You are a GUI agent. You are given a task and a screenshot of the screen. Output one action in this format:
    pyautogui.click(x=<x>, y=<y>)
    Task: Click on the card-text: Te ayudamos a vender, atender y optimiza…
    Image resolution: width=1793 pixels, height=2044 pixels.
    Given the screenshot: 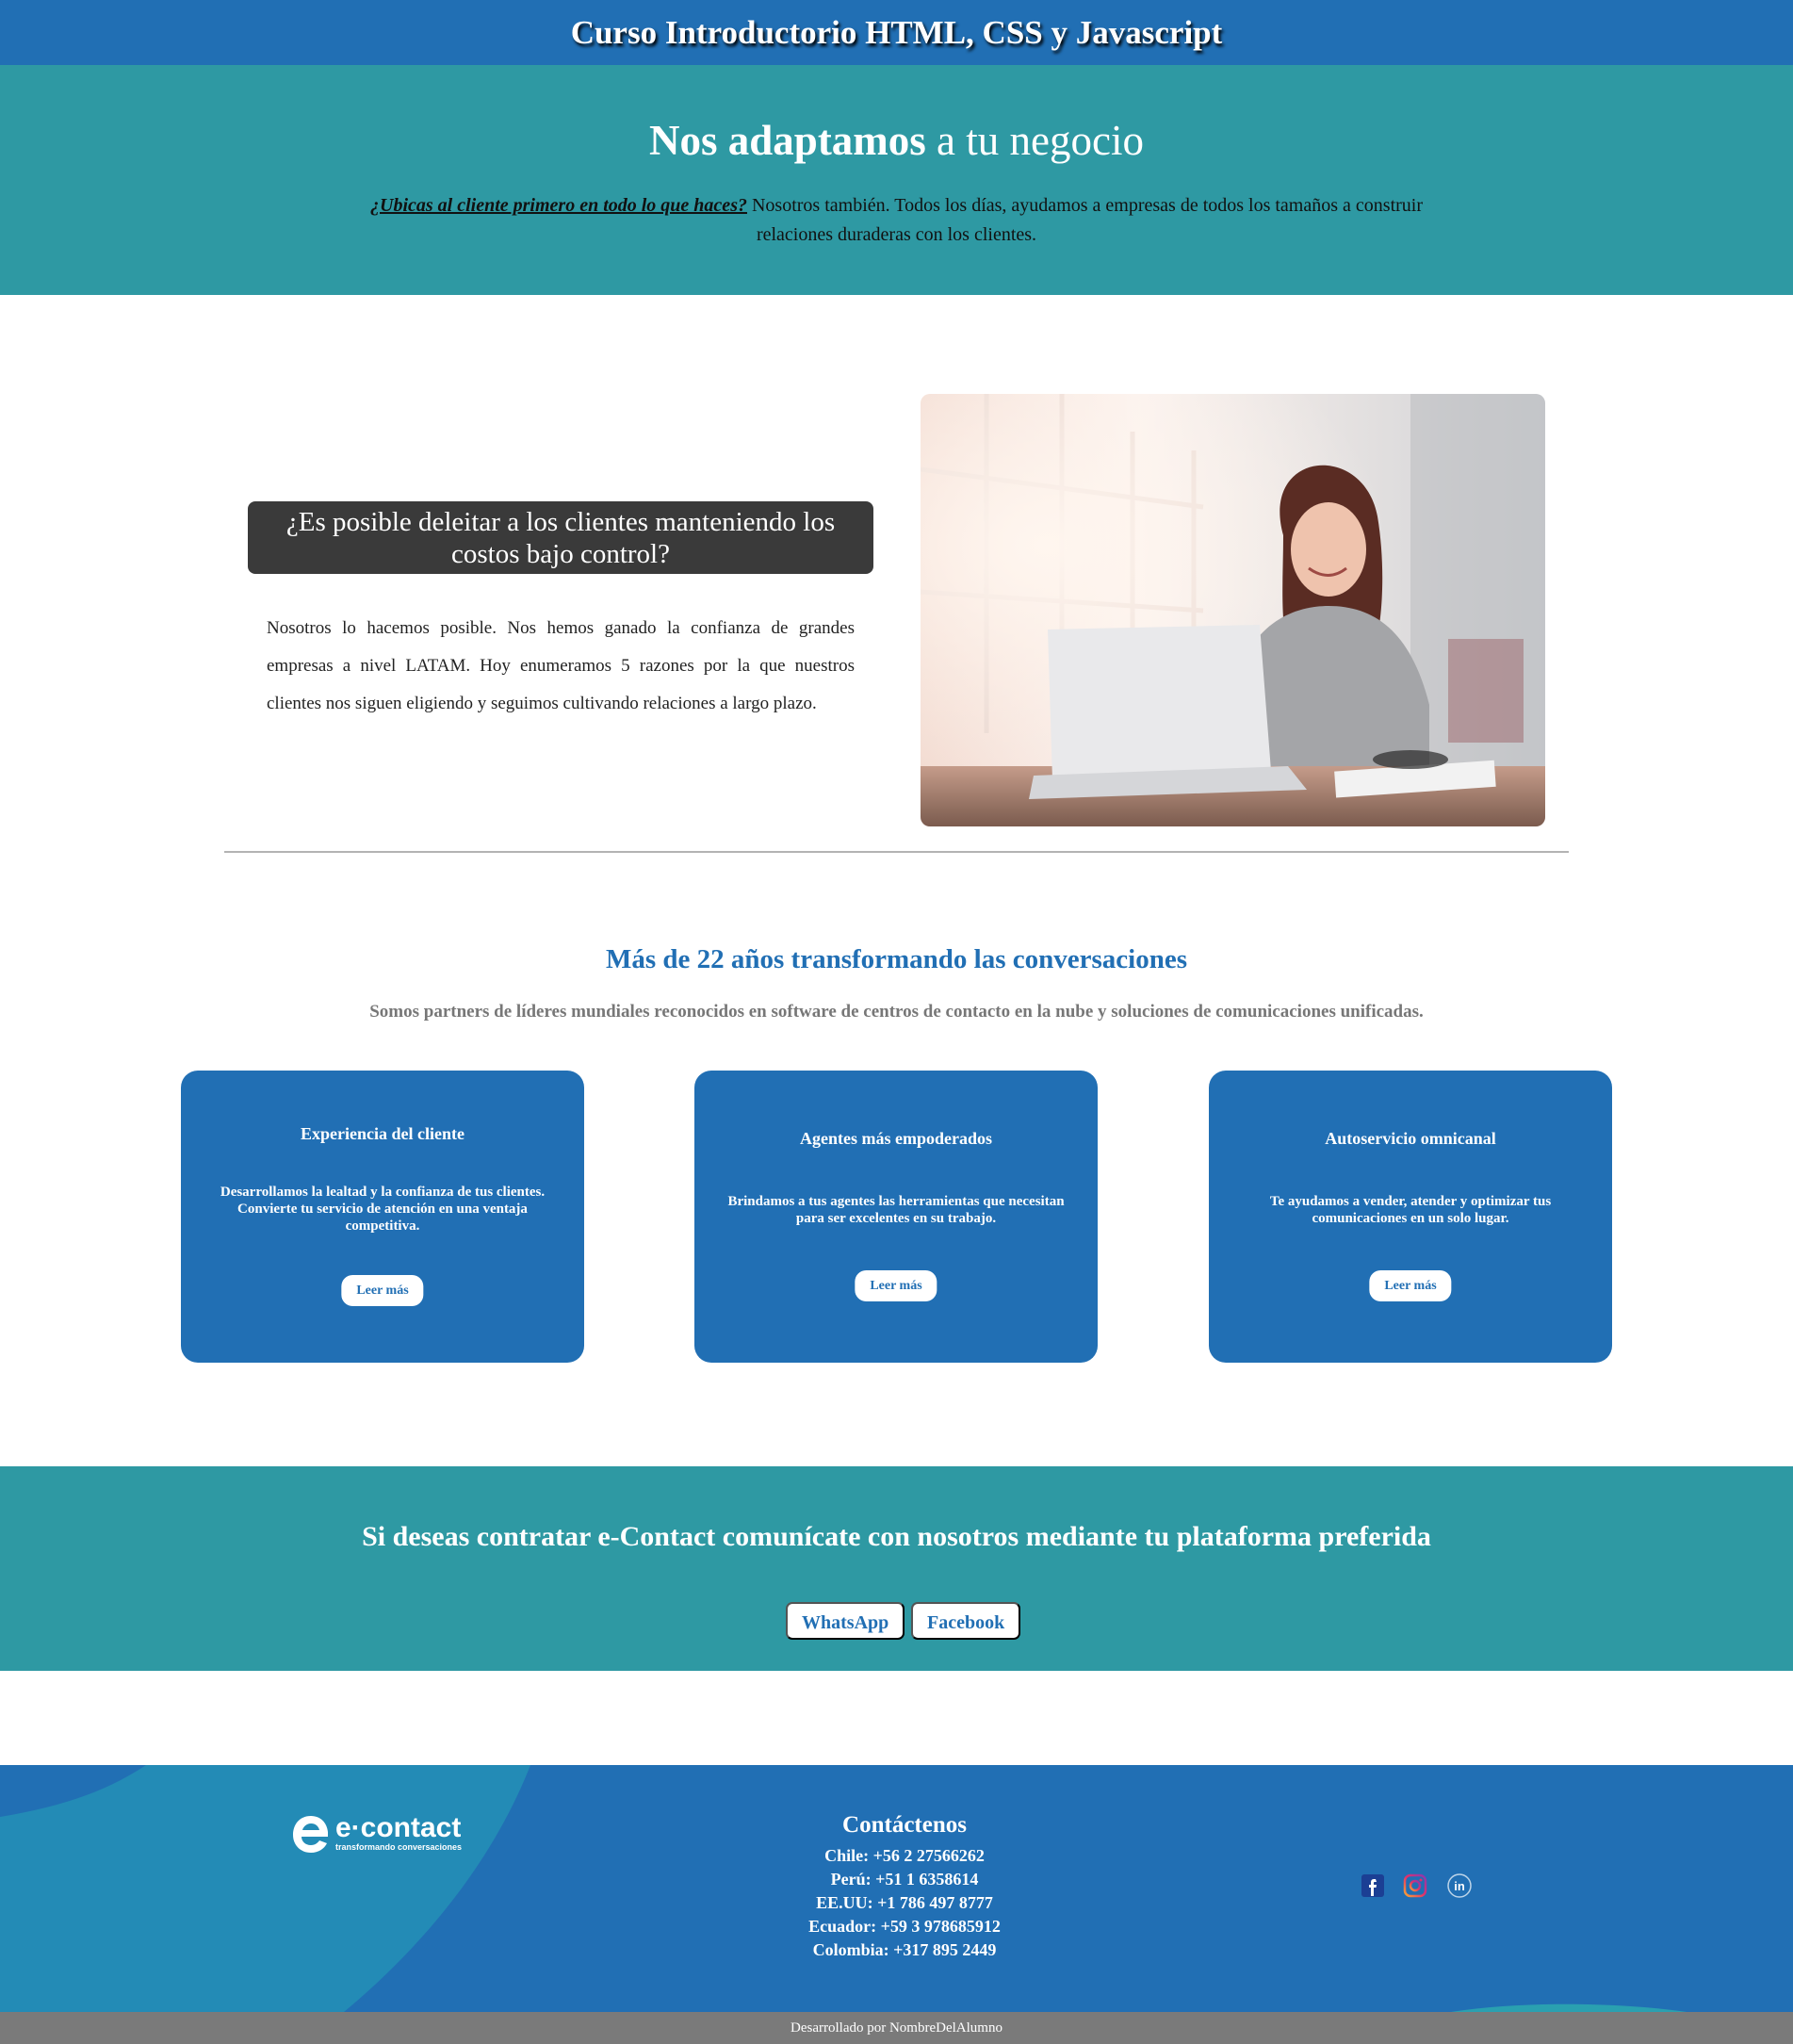 What is the action you would take?
    pyautogui.click(x=1411, y=1210)
    